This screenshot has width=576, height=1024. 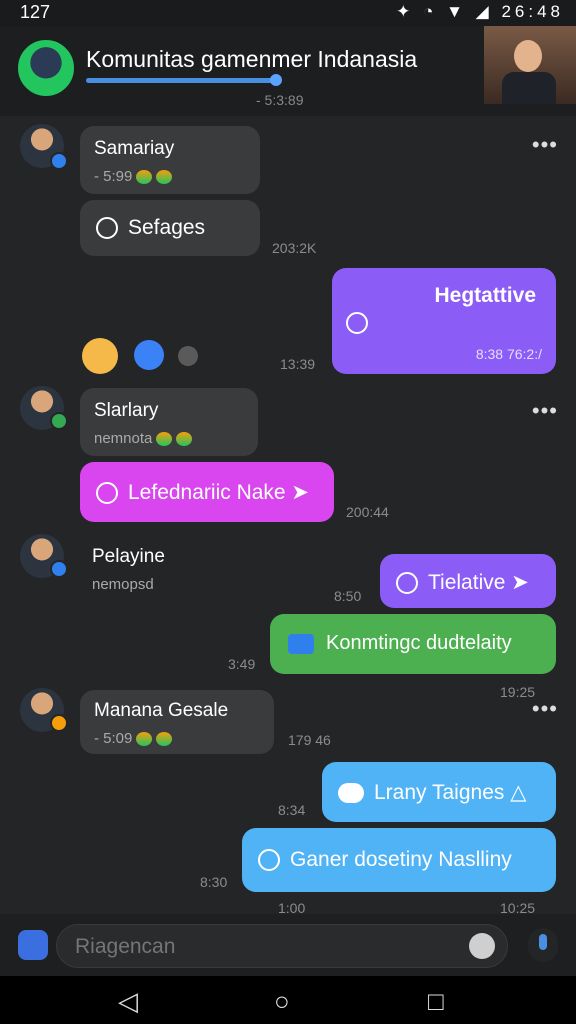 I want to click on message-meta: - 5:09, so click(x=133, y=738).